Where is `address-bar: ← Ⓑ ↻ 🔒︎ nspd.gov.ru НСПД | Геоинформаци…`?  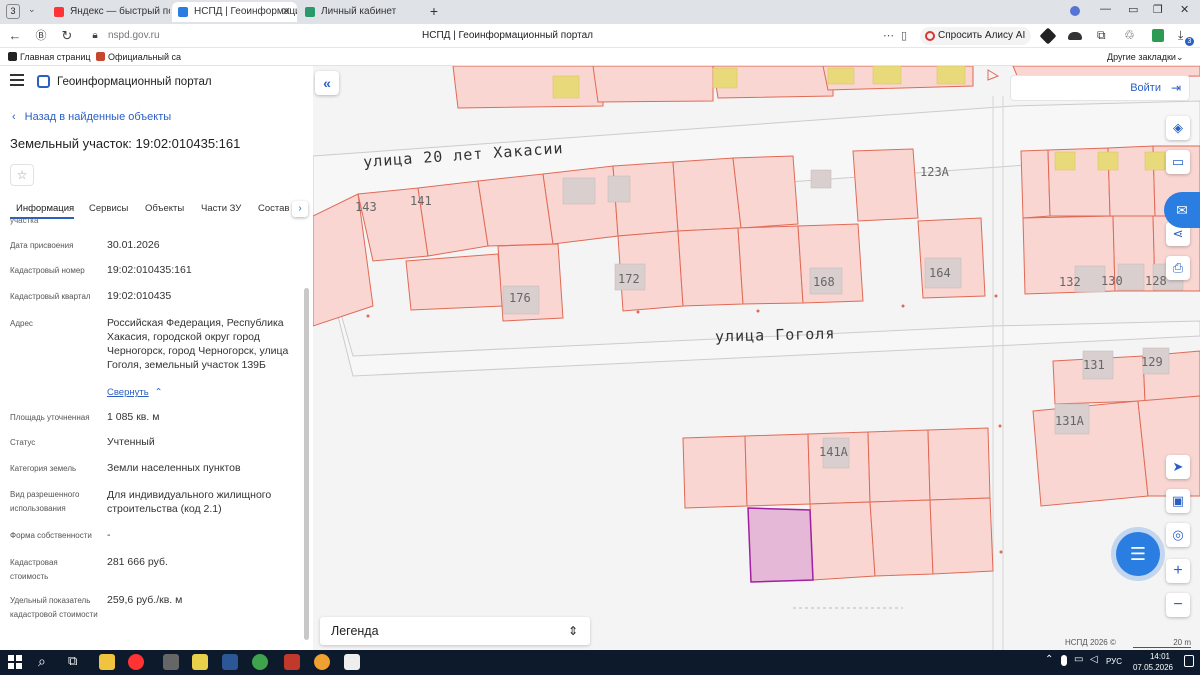
address-bar: ← Ⓑ ↻ 🔒︎ nspd.gov.ru НСПД | Геоинформаци… is located at coordinates (600, 36).